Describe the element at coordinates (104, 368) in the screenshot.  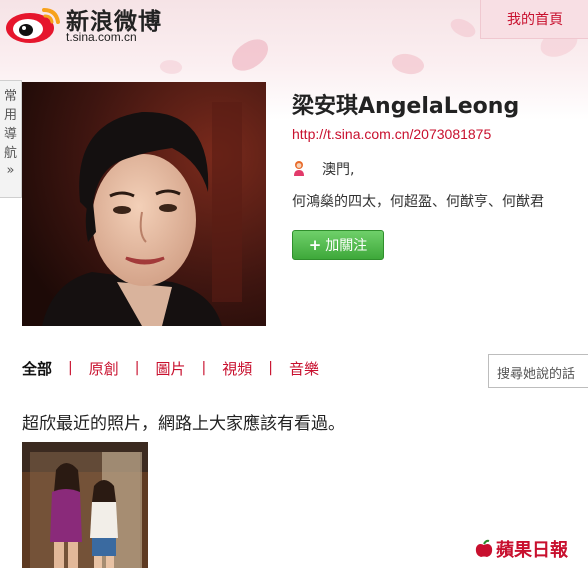
I see `tab-original: 原創` at that location.